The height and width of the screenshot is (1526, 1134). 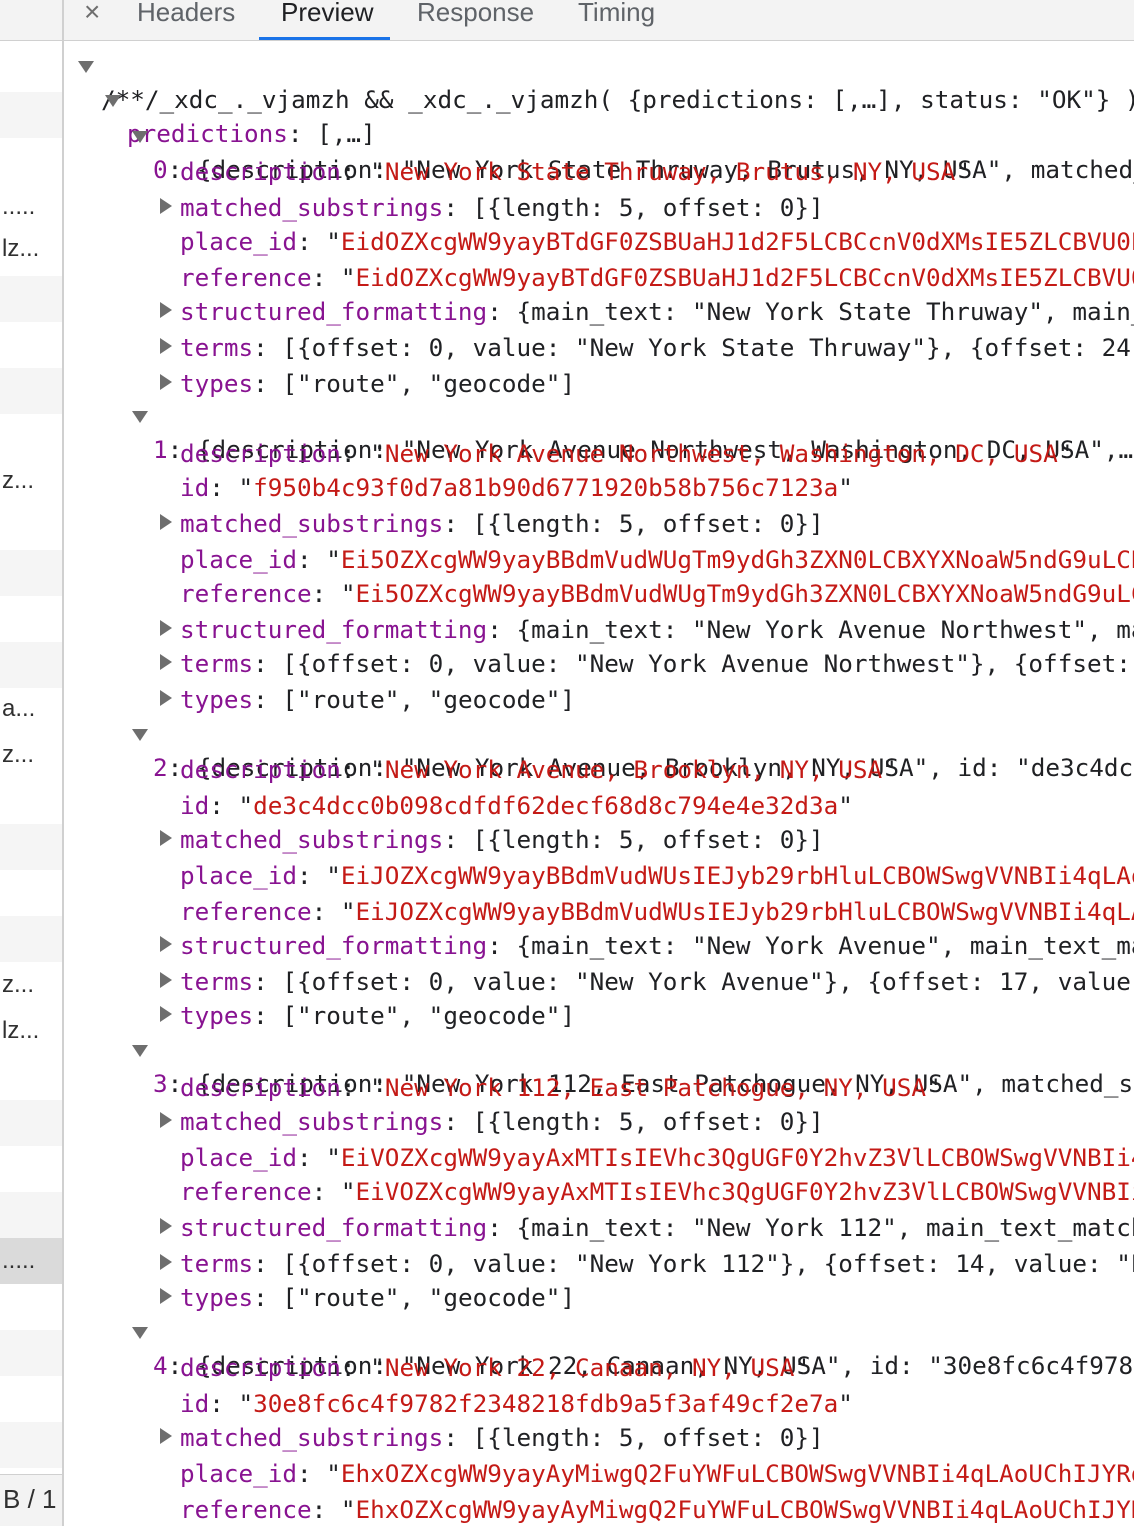 I want to click on tree-index: 0, so click(x=160, y=169).